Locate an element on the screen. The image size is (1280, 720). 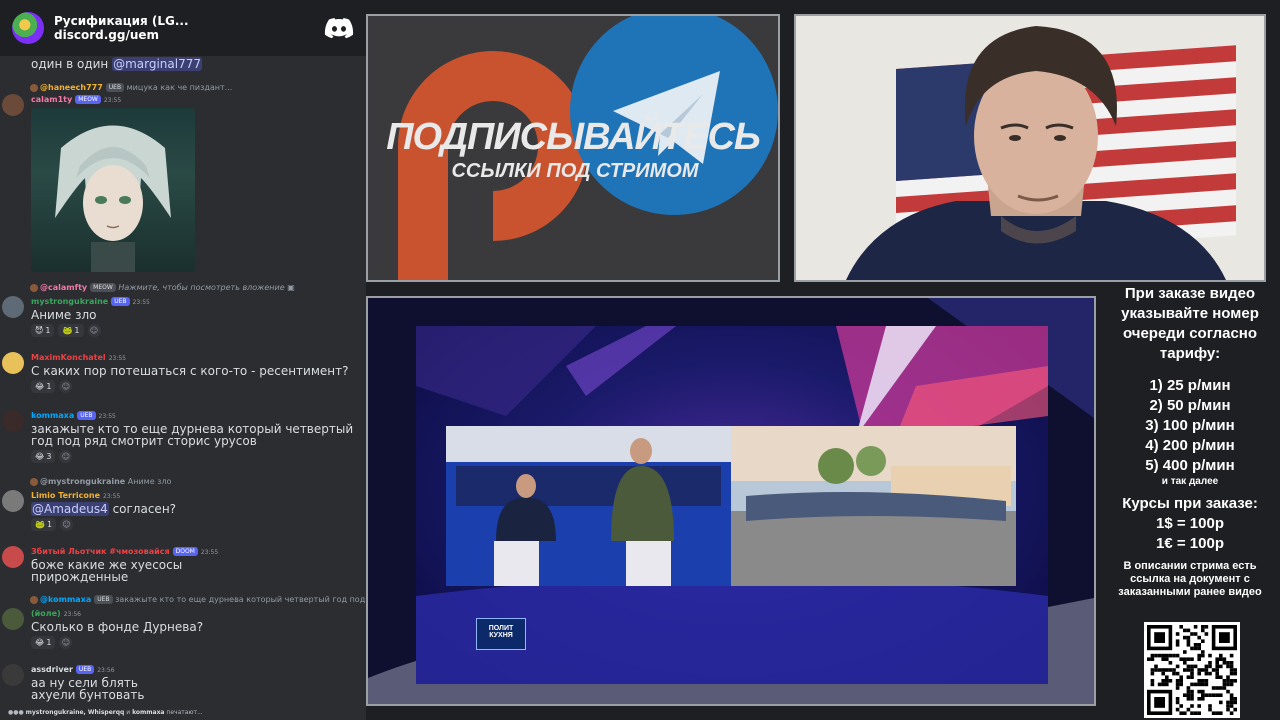
promo-title: ПОДПИСЫВАЙТЕСЬ is located at coordinates (573, 137).